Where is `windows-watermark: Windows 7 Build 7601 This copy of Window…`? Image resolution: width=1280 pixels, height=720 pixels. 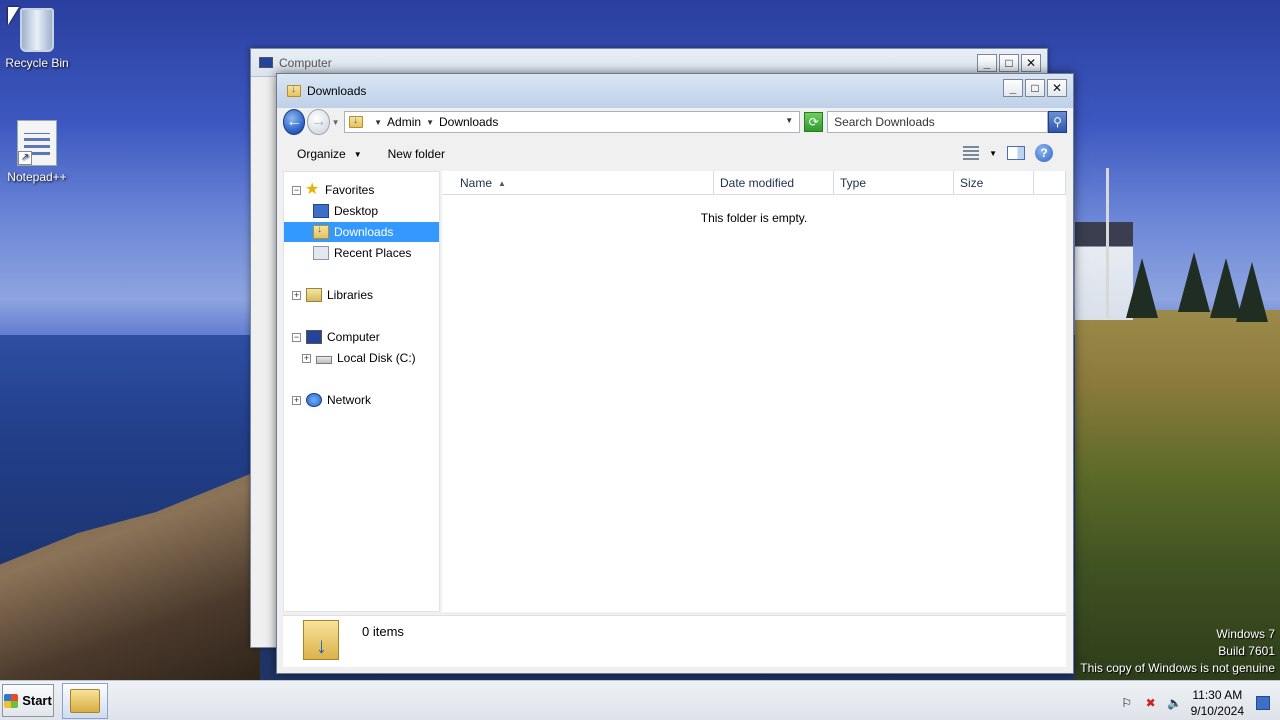 windows-watermark: Windows 7 Build 7601 This copy of Window… is located at coordinates (1177, 651).